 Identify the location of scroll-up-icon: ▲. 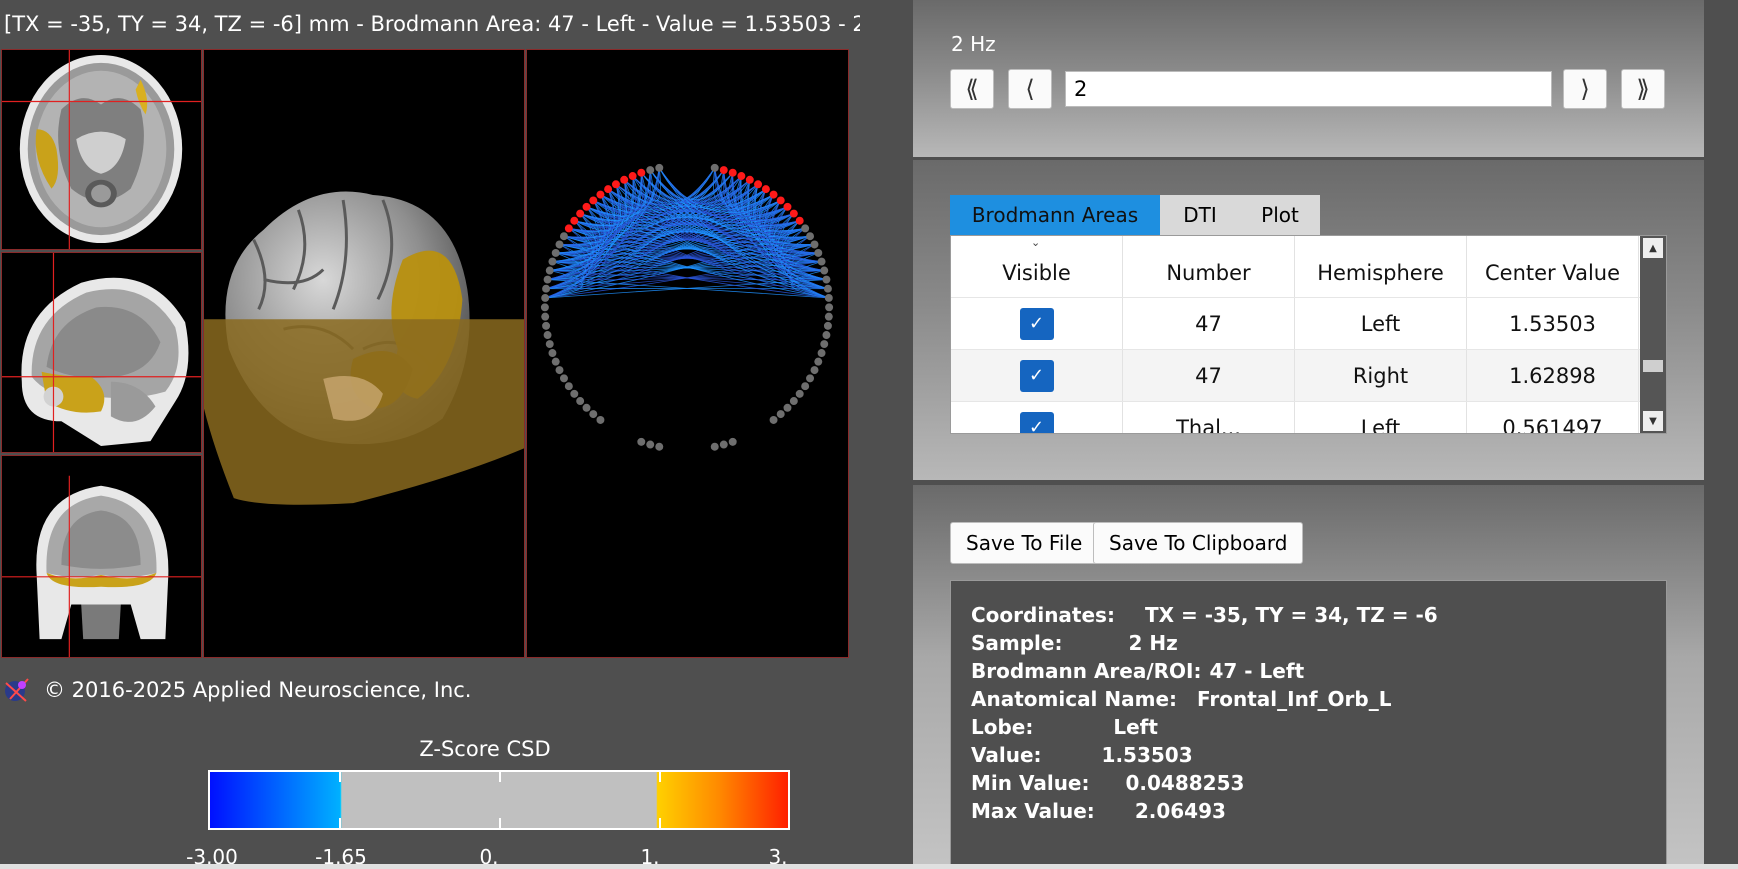
(1653, 248).